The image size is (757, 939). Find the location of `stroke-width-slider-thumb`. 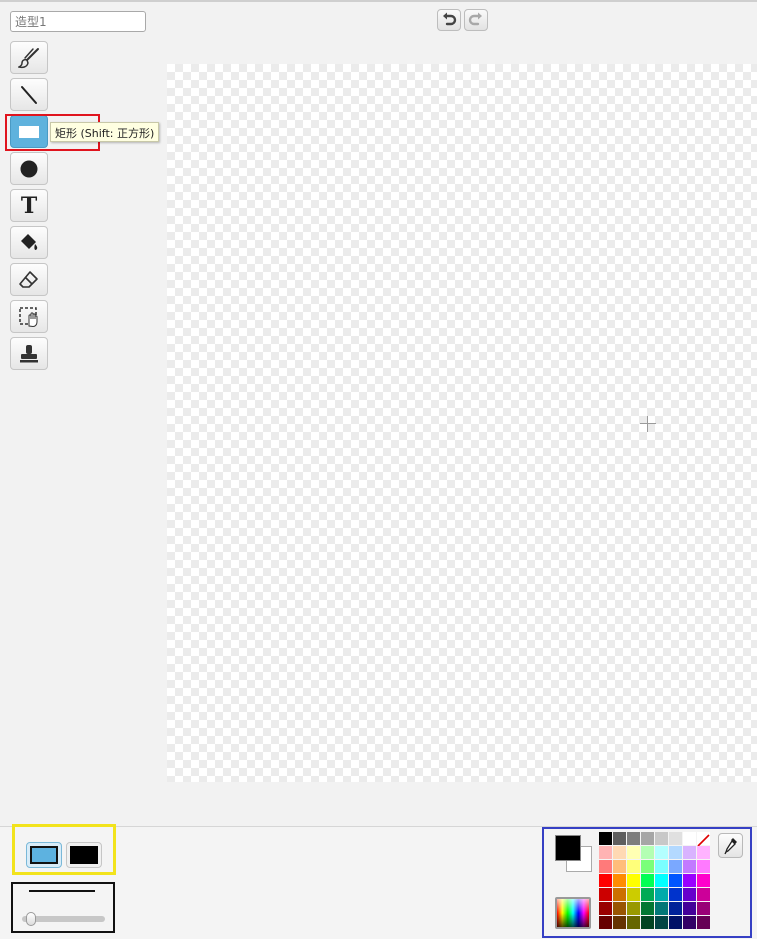

stroke-width-slider-thumb is located at coordinates (30, 919).